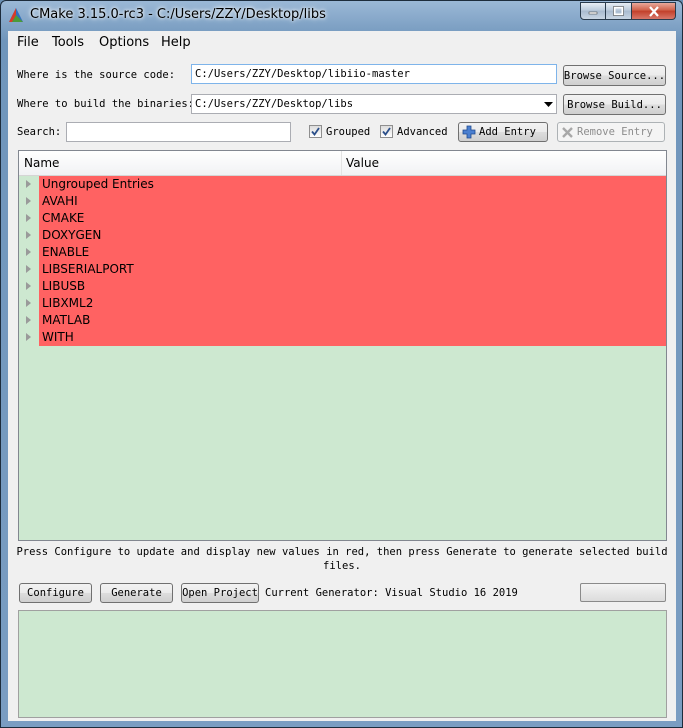 The height and width of the screenshot is (728, 683). I want to click on grouped-checkbox, so click(315, 131).